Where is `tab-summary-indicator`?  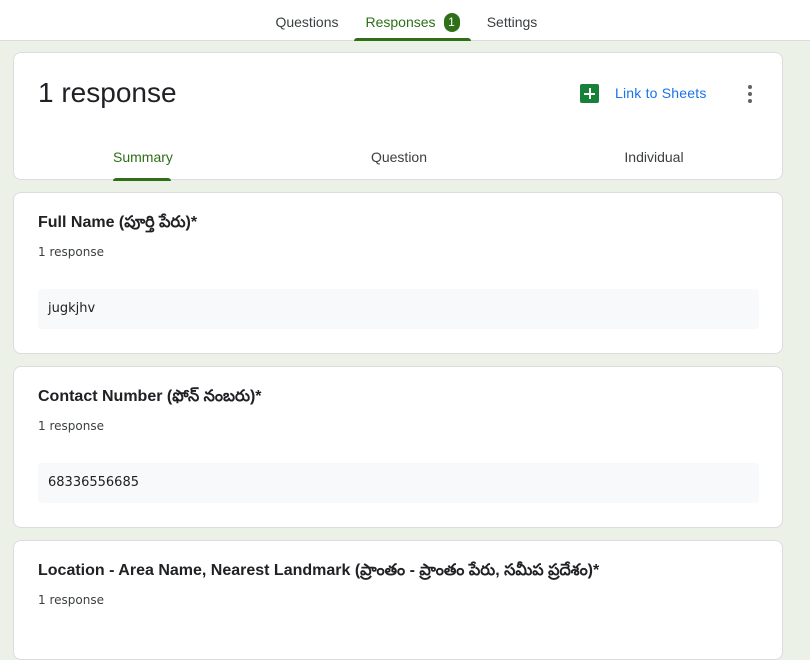
tab-summary-indicator is located at coordinates (142, 179).